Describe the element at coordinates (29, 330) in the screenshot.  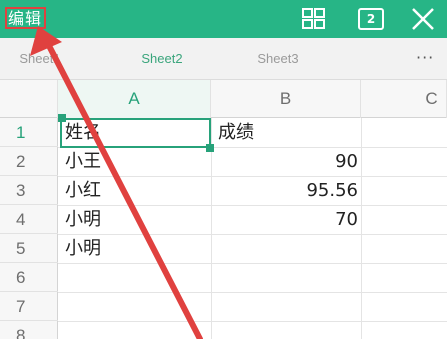
I see `row-header-8: 8` at that location.